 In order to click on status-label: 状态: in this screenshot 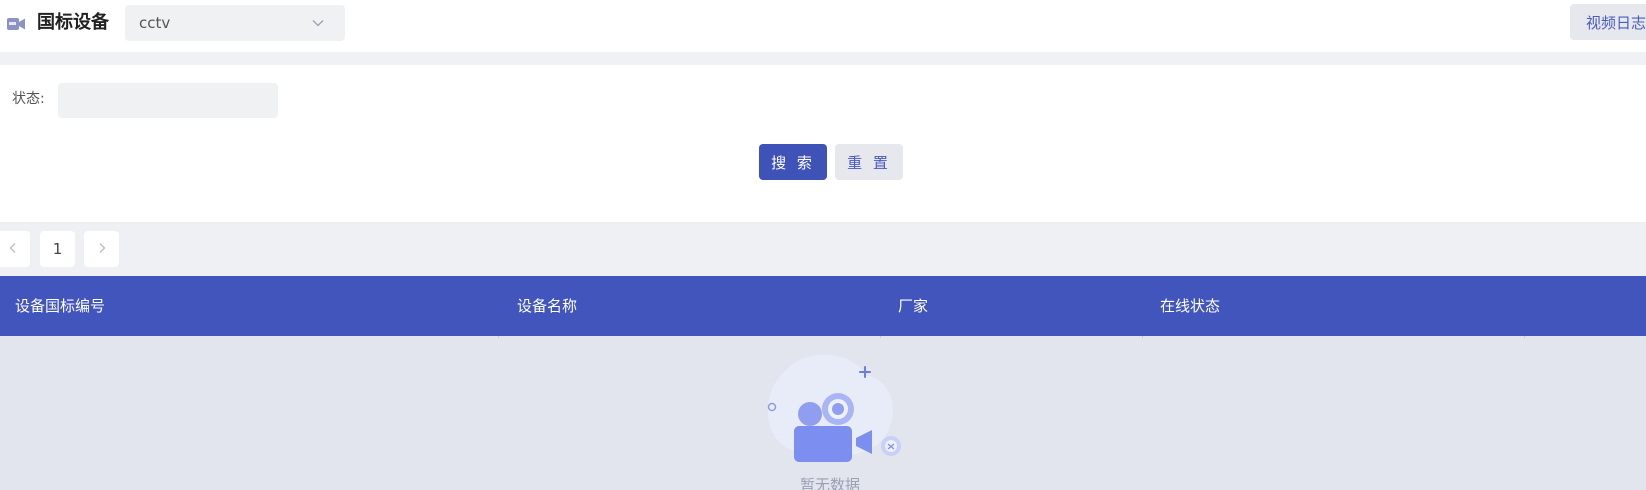, I will do `click(28, 99)`.